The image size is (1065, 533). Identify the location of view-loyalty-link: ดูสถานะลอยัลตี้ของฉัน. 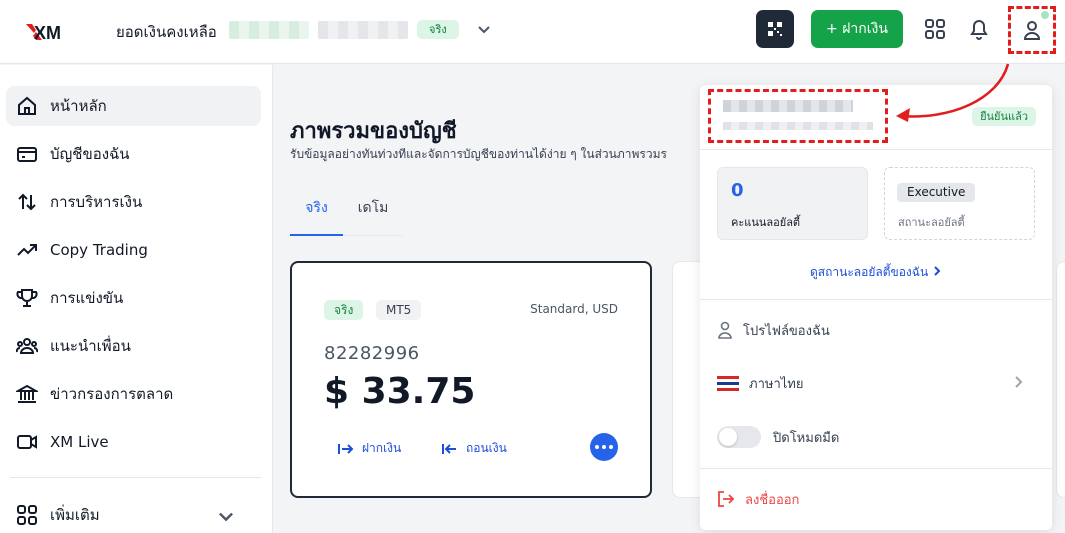
(876, 272).